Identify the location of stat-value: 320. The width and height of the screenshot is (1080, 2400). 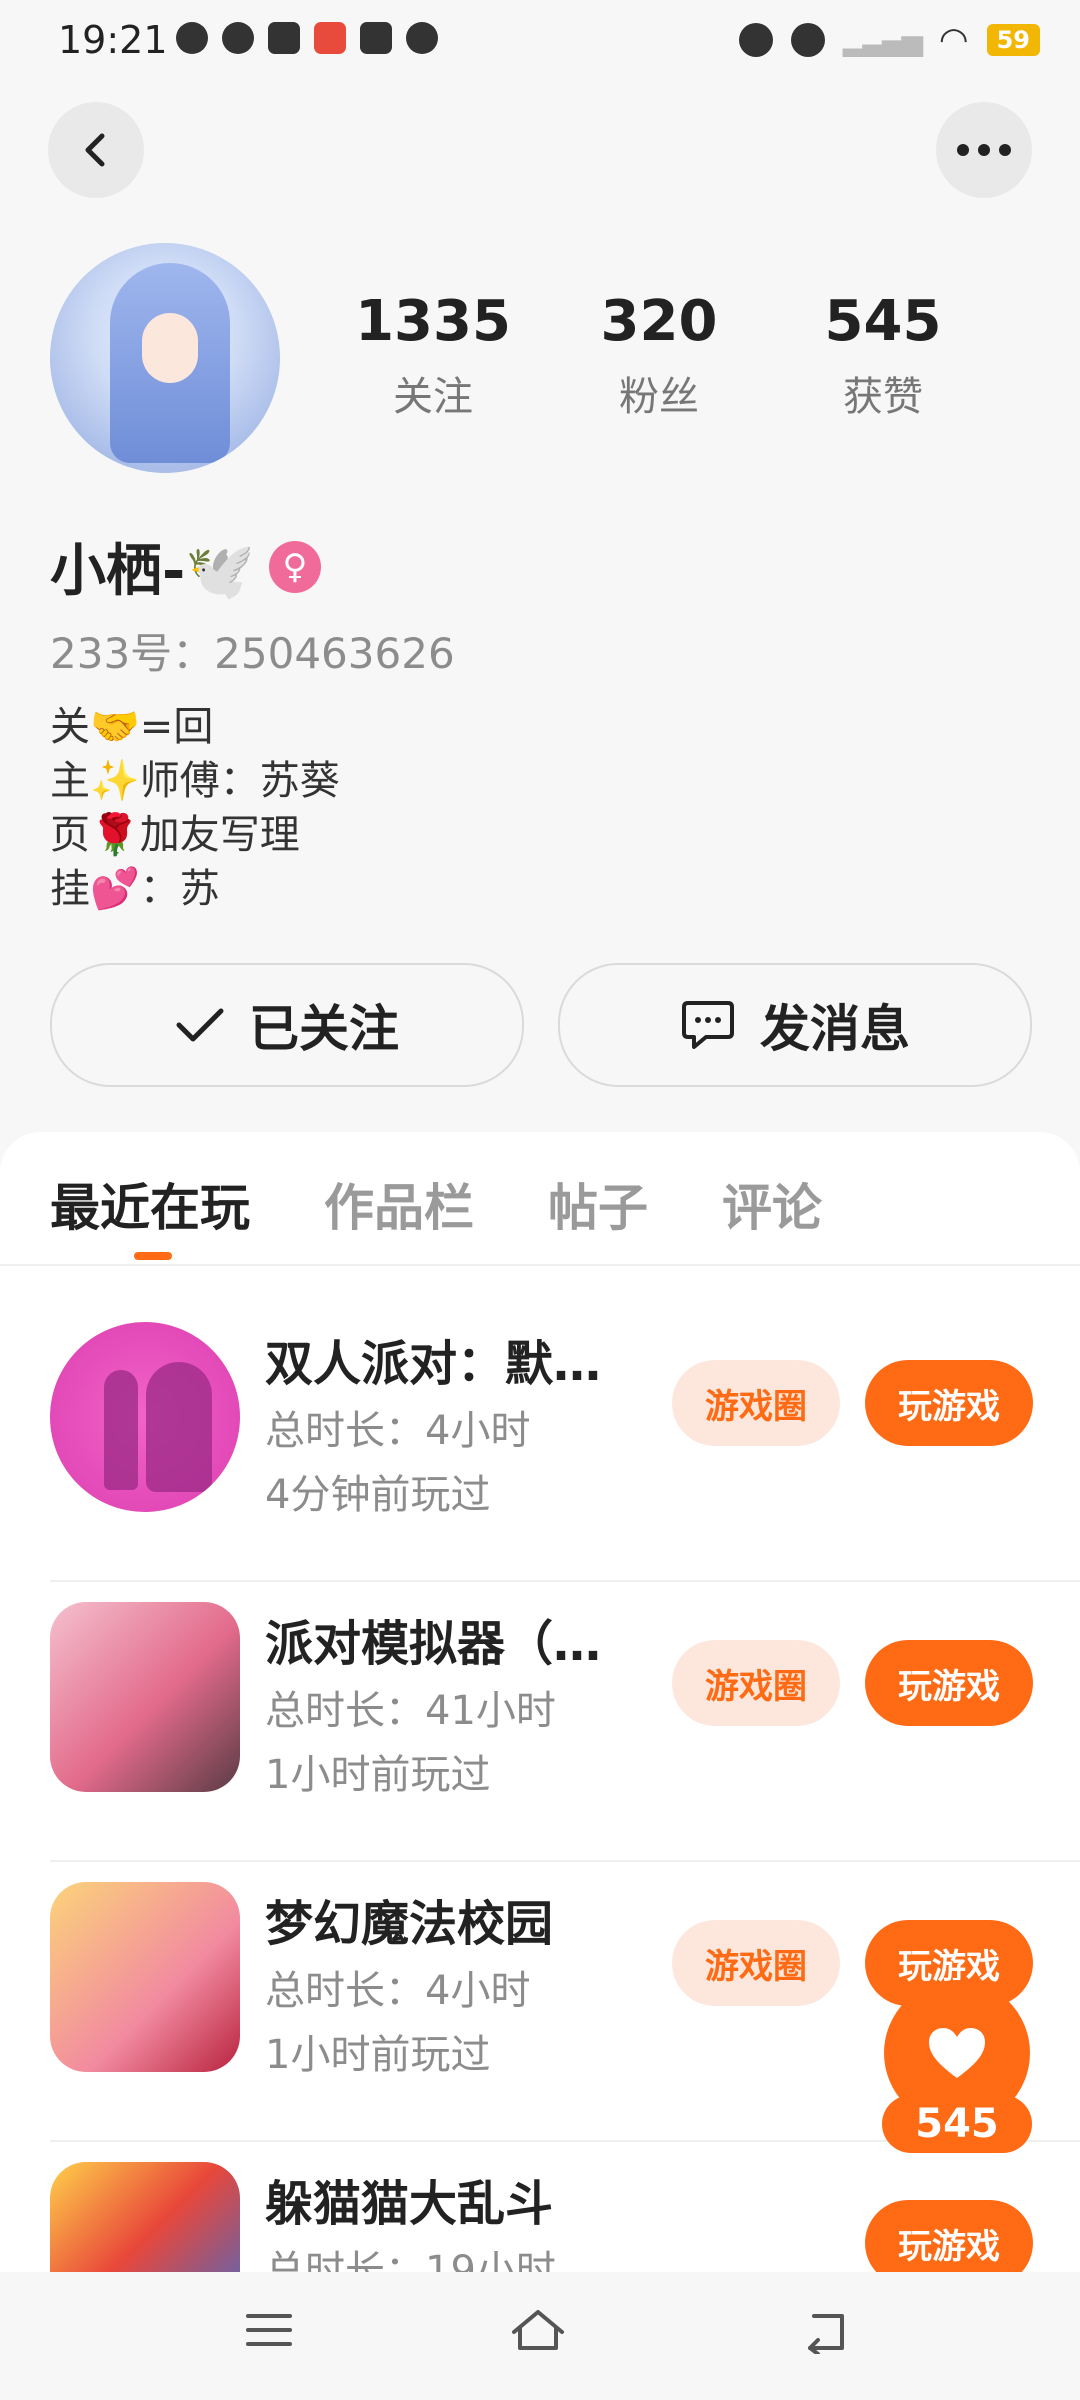
(659, 321).